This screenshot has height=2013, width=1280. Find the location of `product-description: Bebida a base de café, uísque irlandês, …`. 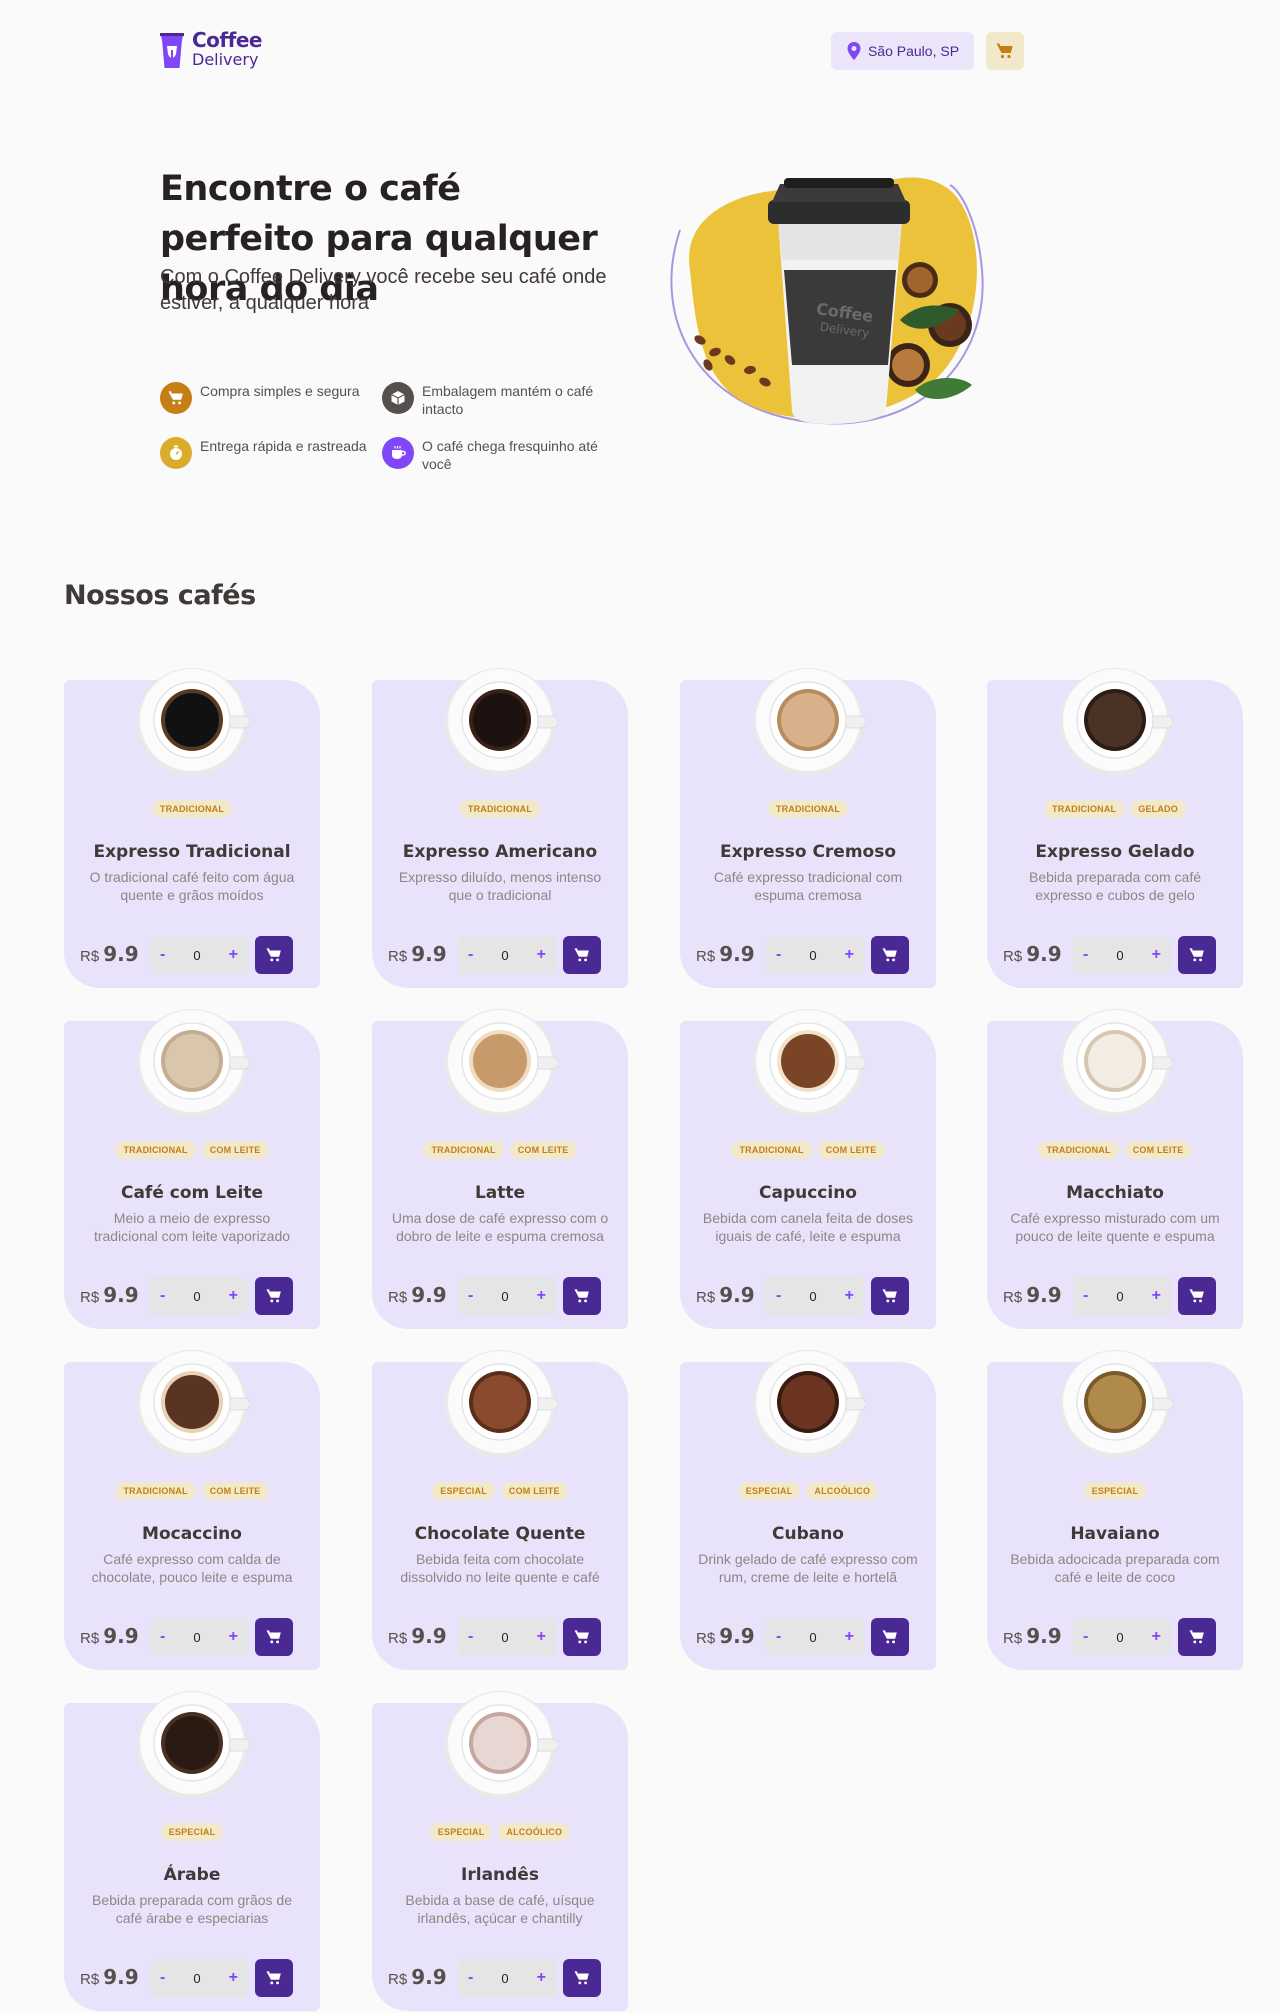

product-description: Bebida a base de café, uísque irlandês, … is located at coordinates (500, 1909).